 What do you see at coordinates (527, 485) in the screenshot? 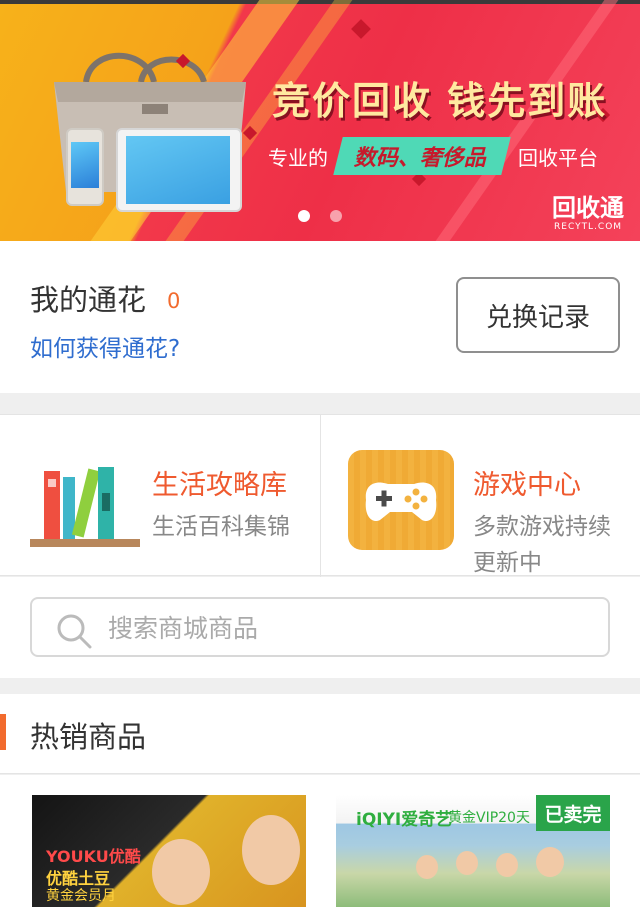
I see `category-title: 游戏中心` at bounding box center [527, 485].